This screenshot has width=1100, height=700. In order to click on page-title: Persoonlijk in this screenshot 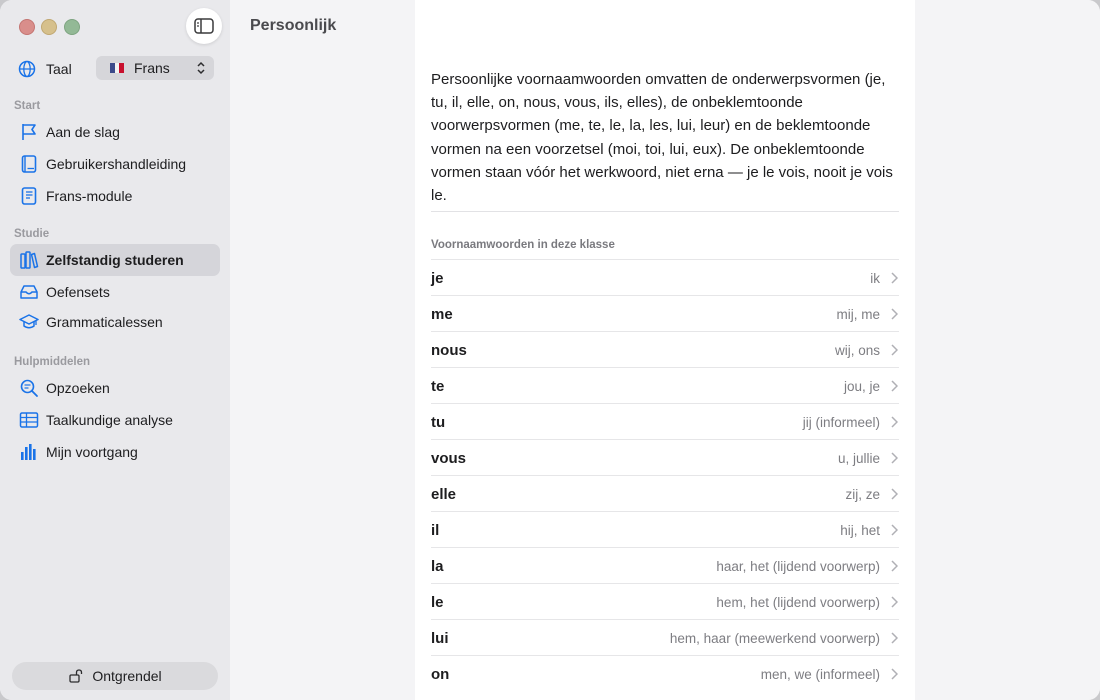, I will do `click(293, 25)`.